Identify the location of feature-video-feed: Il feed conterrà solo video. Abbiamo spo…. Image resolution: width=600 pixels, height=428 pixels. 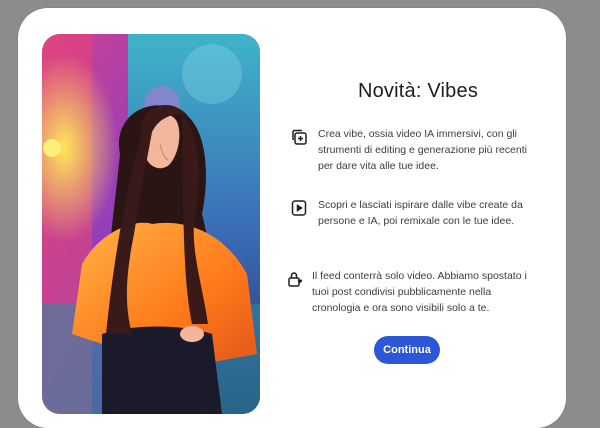
(414, 292).